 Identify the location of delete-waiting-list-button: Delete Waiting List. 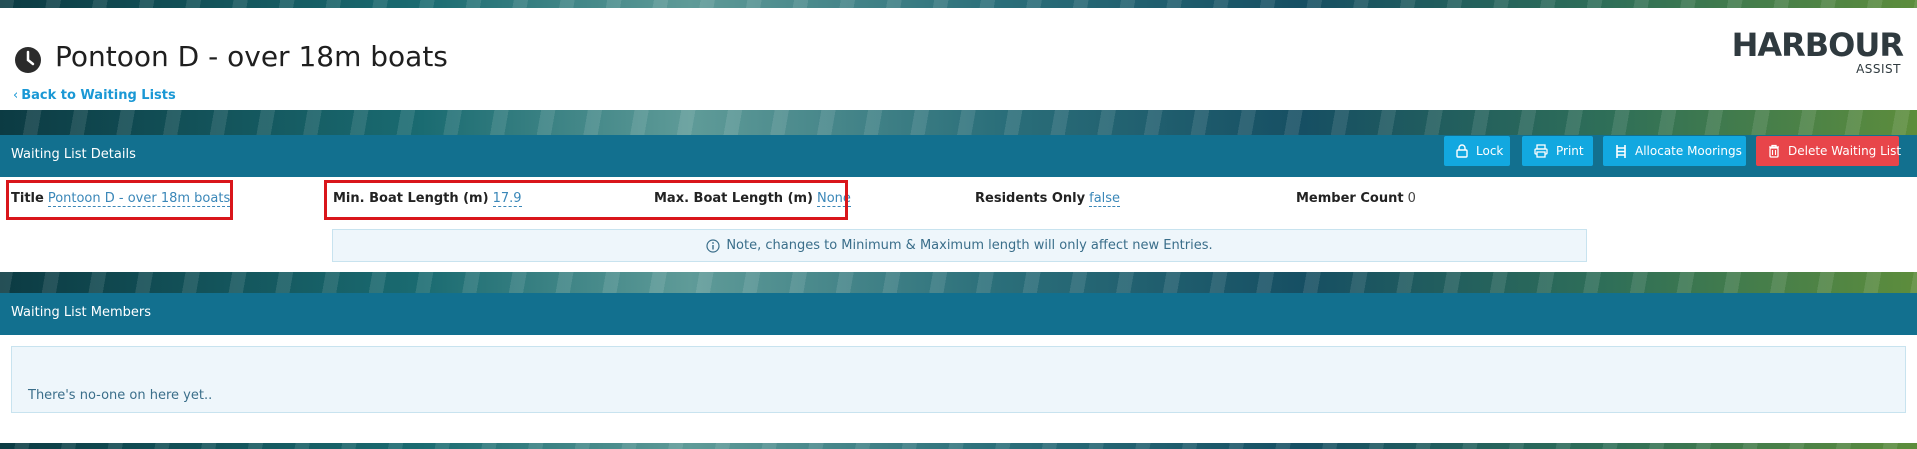
(1829, 151).